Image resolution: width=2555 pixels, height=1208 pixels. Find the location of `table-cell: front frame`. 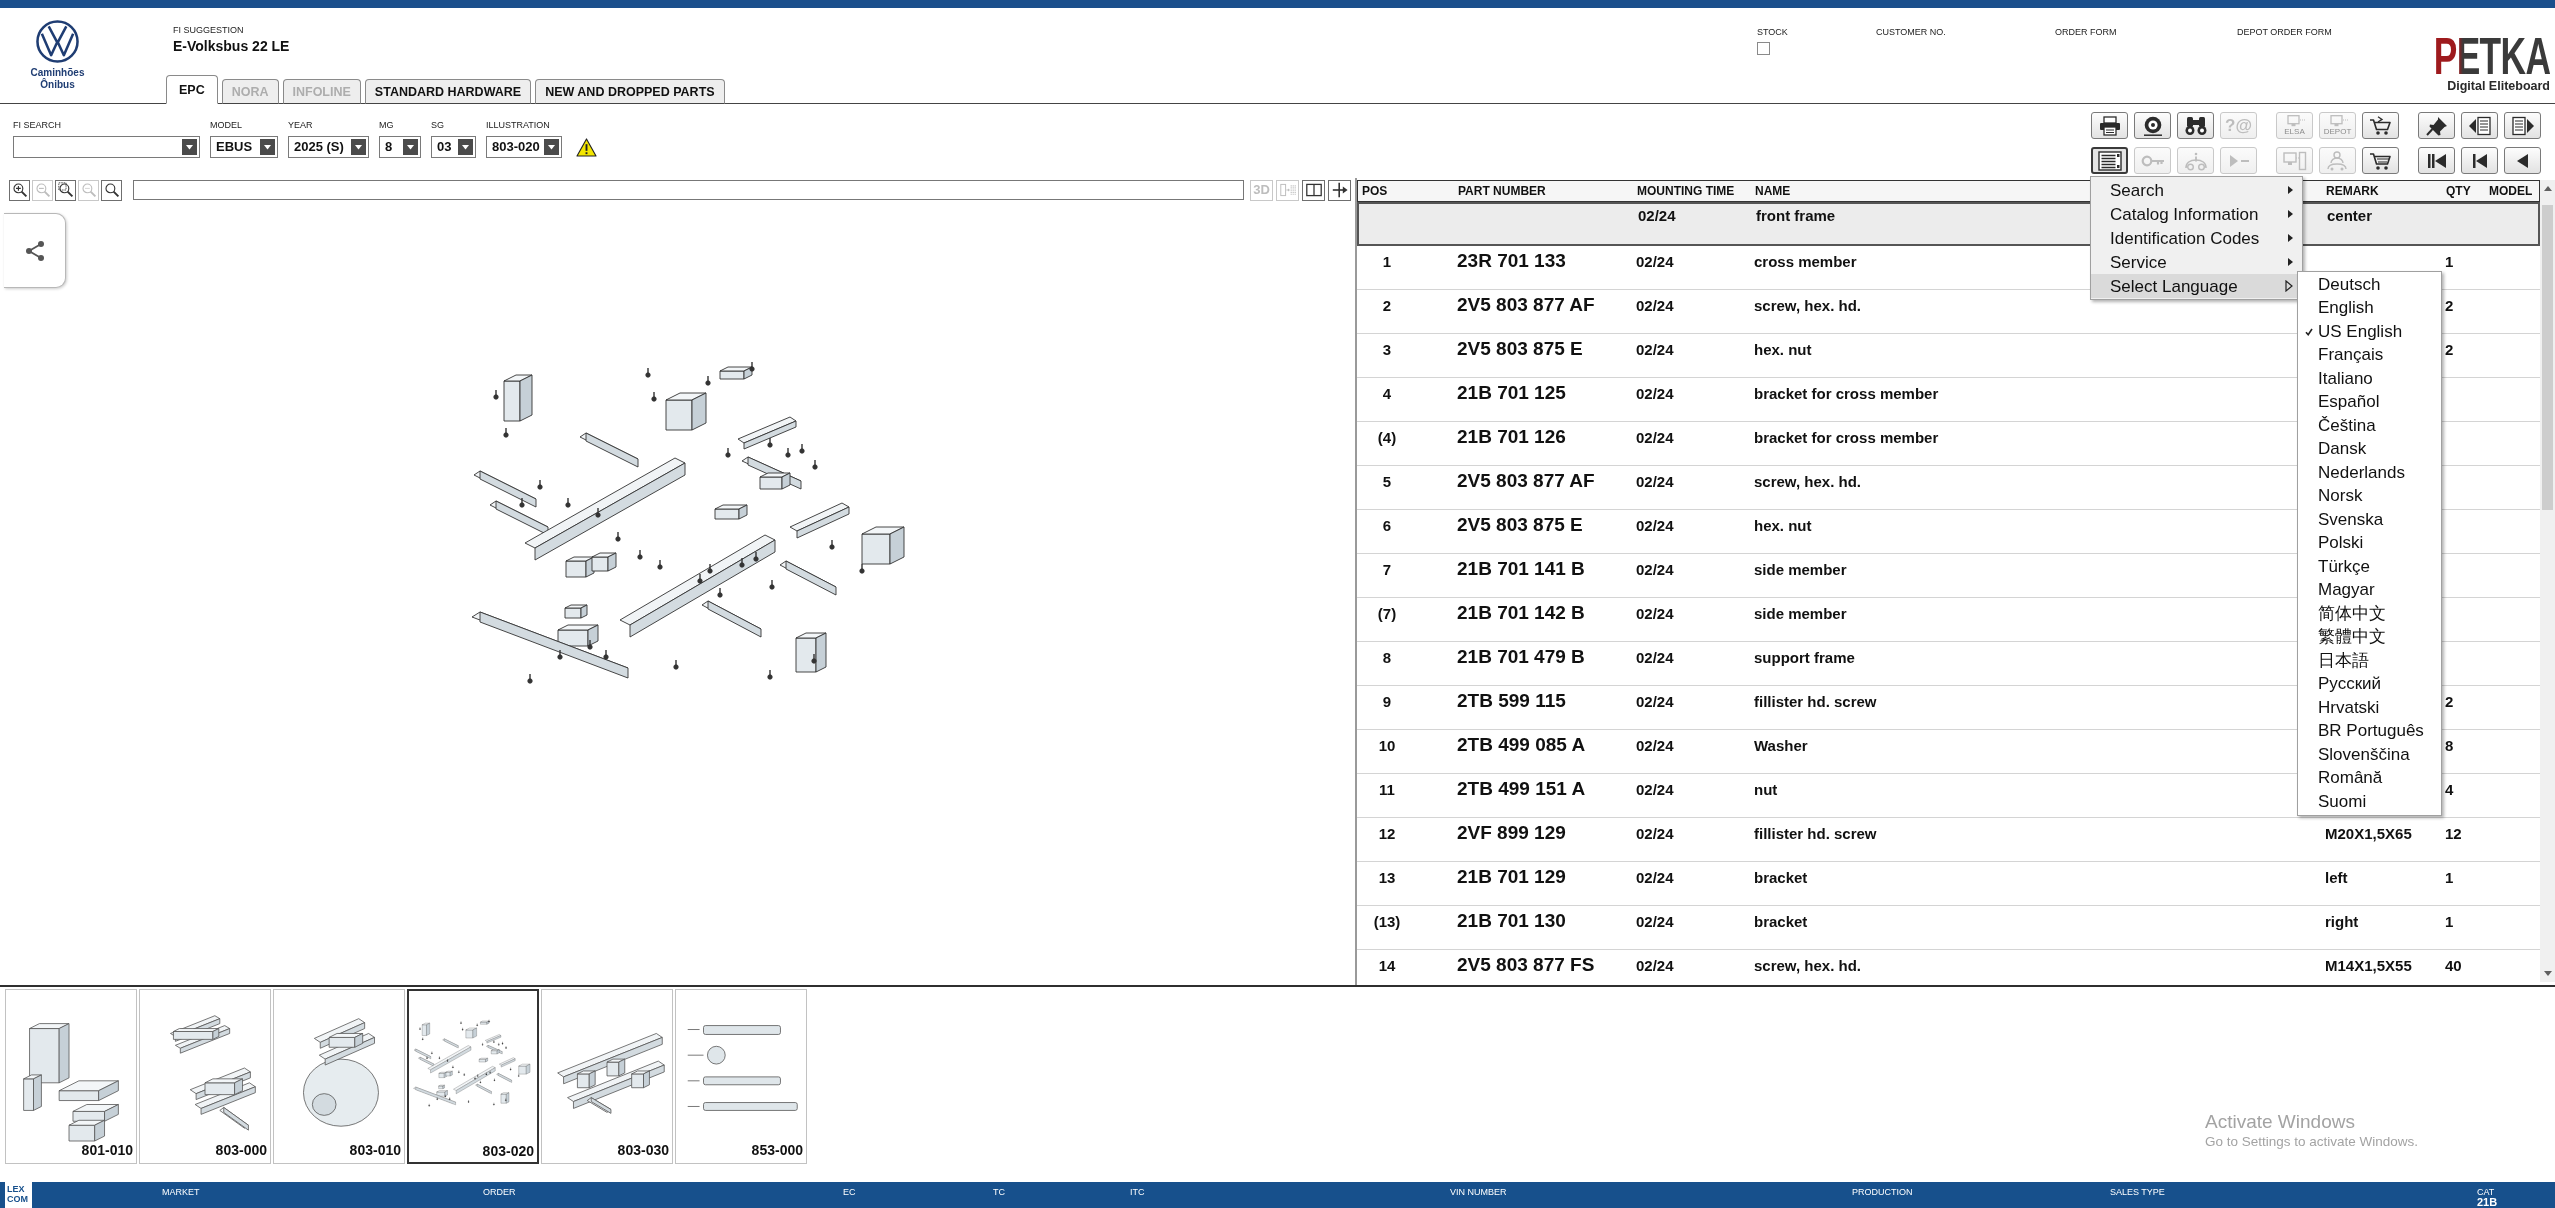

table-cell: front frame is located at coordinates (1796, 216).